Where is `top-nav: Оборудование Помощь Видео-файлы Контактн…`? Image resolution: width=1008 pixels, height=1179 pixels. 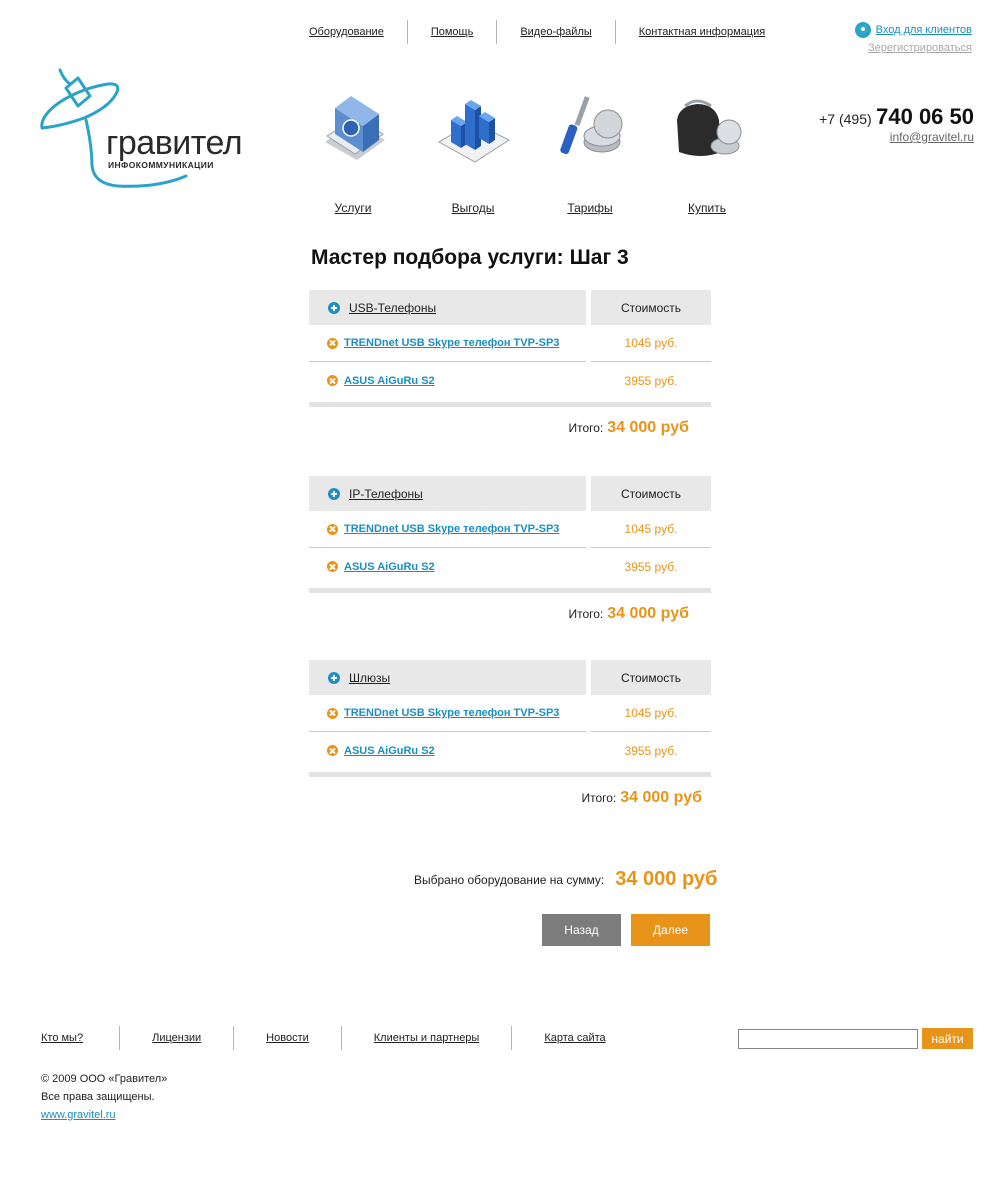
top-nav: Оборудование Помощь Видео-файлы Контактн… is located at coordinates (544, 32).